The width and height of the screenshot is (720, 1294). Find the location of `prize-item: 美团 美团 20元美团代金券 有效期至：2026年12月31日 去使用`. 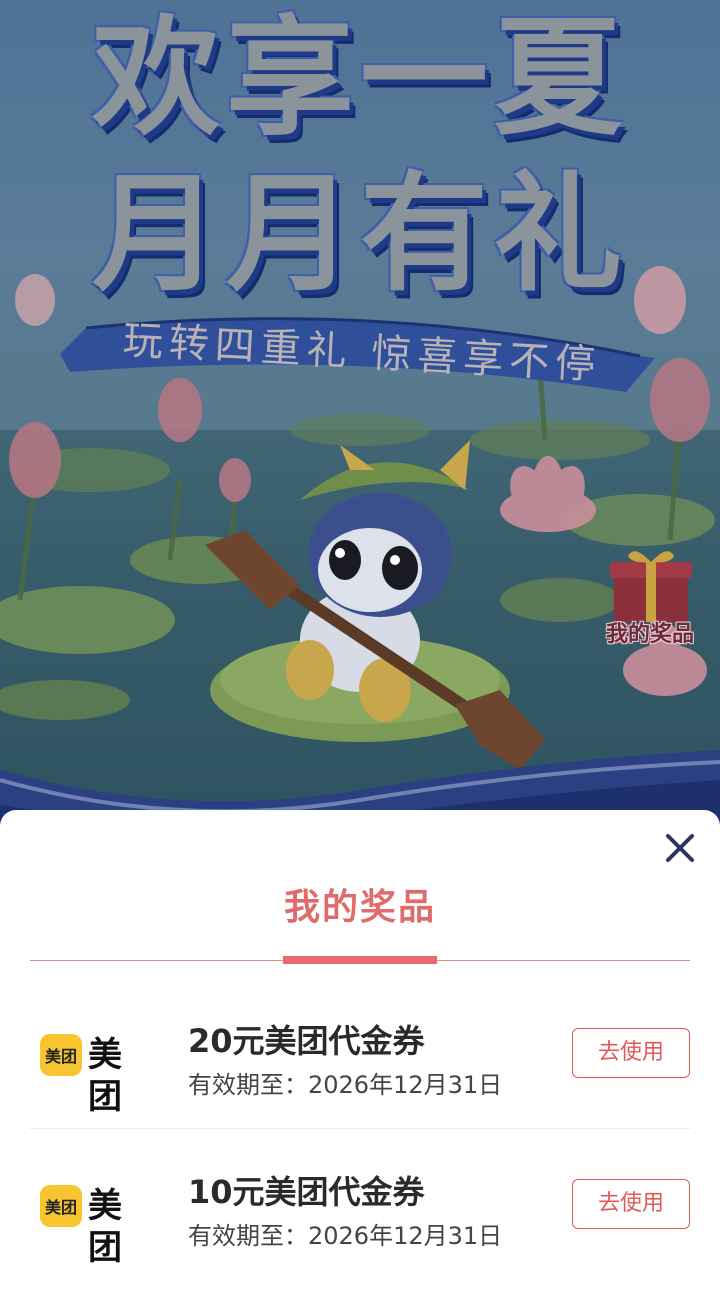

prize-item: 美团 美团 20元美团代金券 有效期至：2026年12月31日 去使用 is located at coordinates (360, 1053).